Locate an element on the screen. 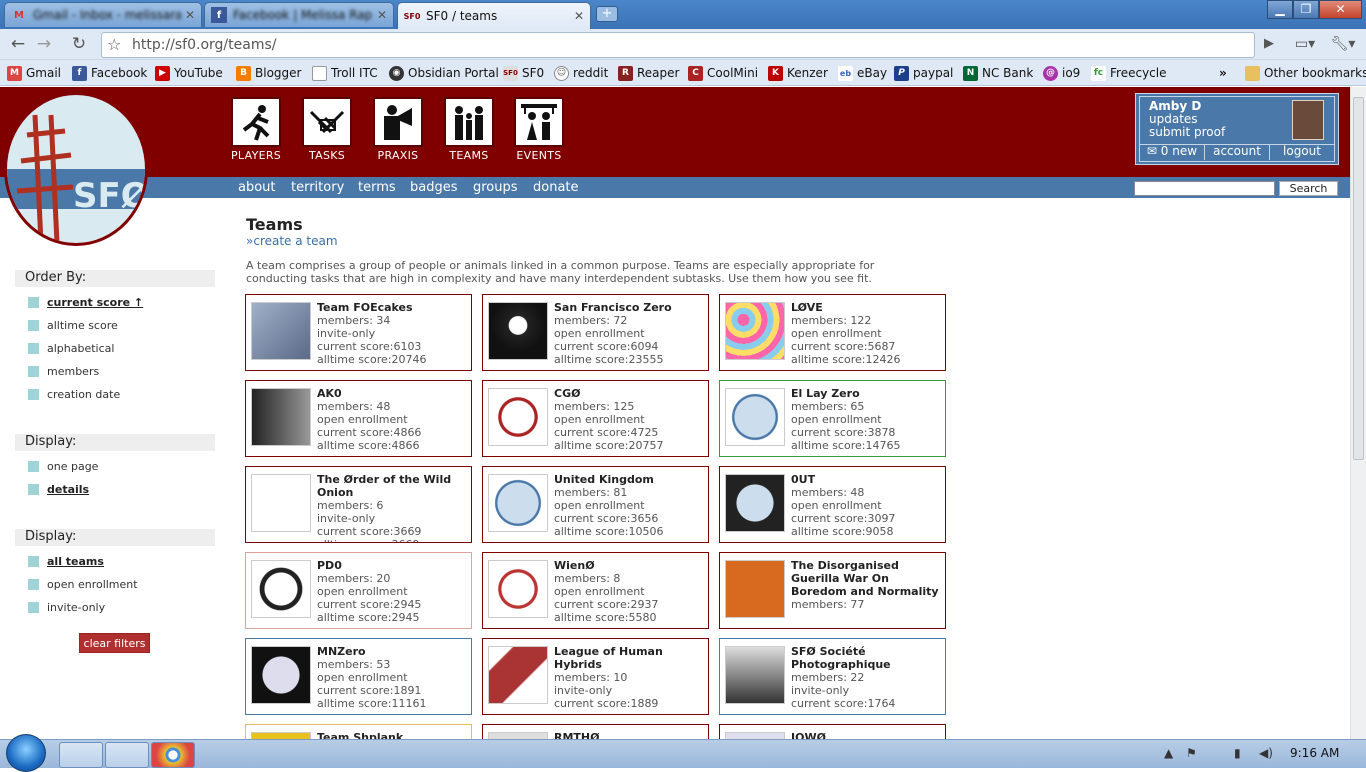 The image size is (1366, 772). order-current-score: current score ↑ is located at coordinates (85, 302).